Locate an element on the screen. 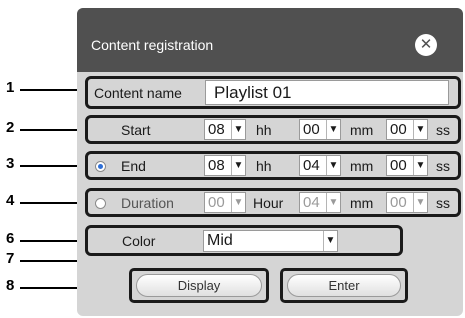 The width and height of the screenshot is (465, 318). duration-row: Duration 00 ▼ Hour 04 ▼ mm 00 ▼ ss is located at coordinates (273, 202).